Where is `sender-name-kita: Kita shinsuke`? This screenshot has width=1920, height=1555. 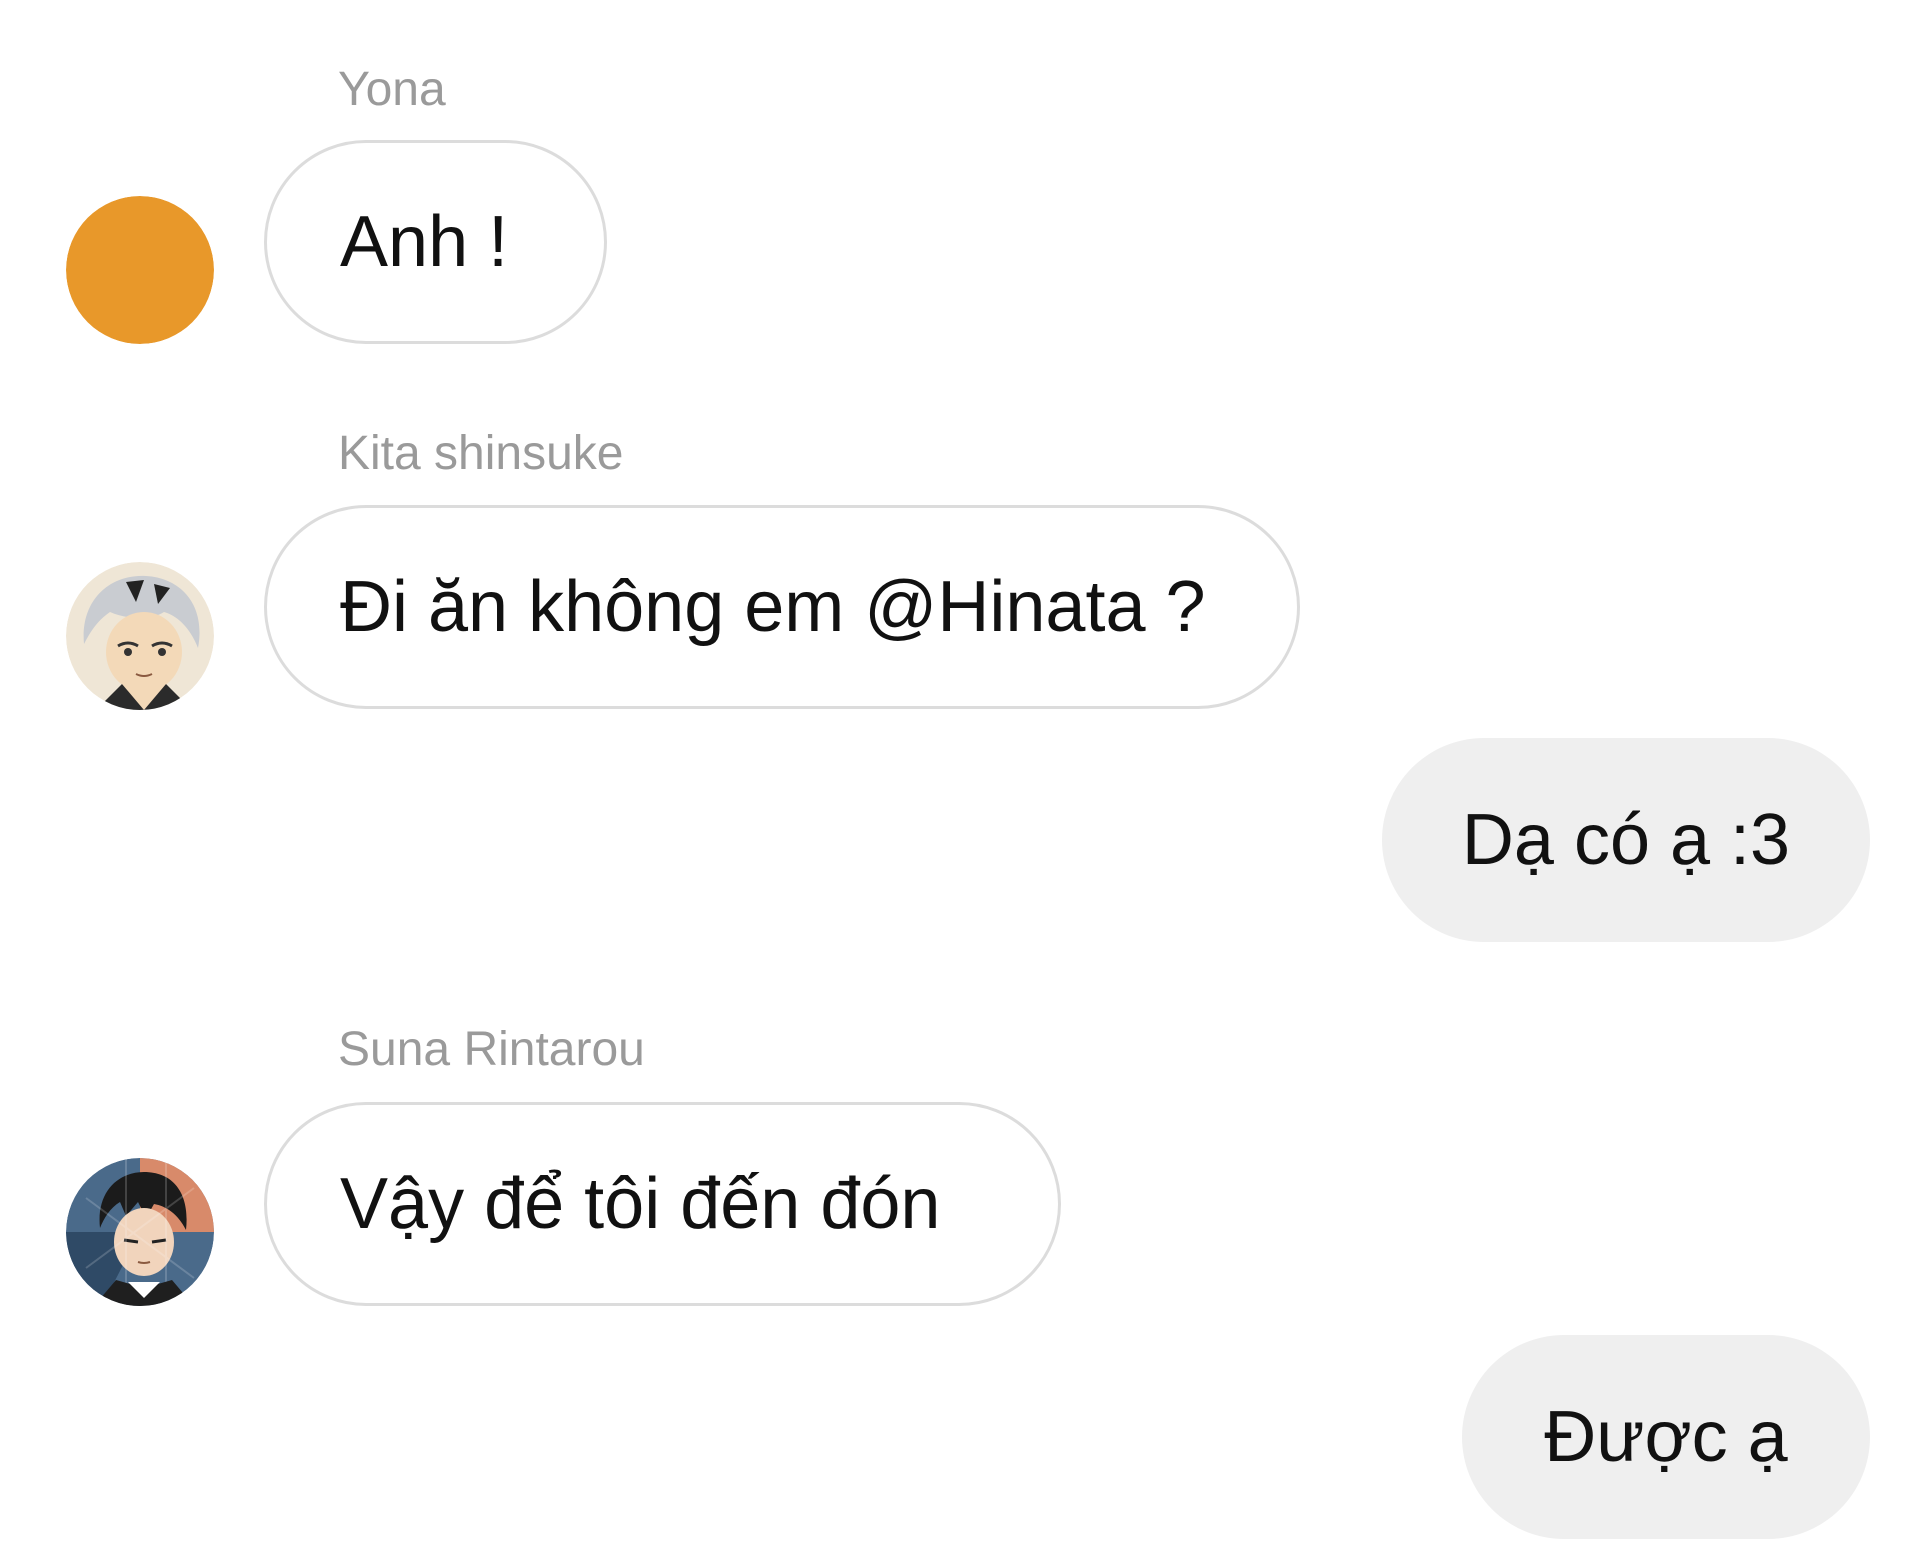
sender-name-kita: Kita shinsuke is located at coordinates (481, 453).